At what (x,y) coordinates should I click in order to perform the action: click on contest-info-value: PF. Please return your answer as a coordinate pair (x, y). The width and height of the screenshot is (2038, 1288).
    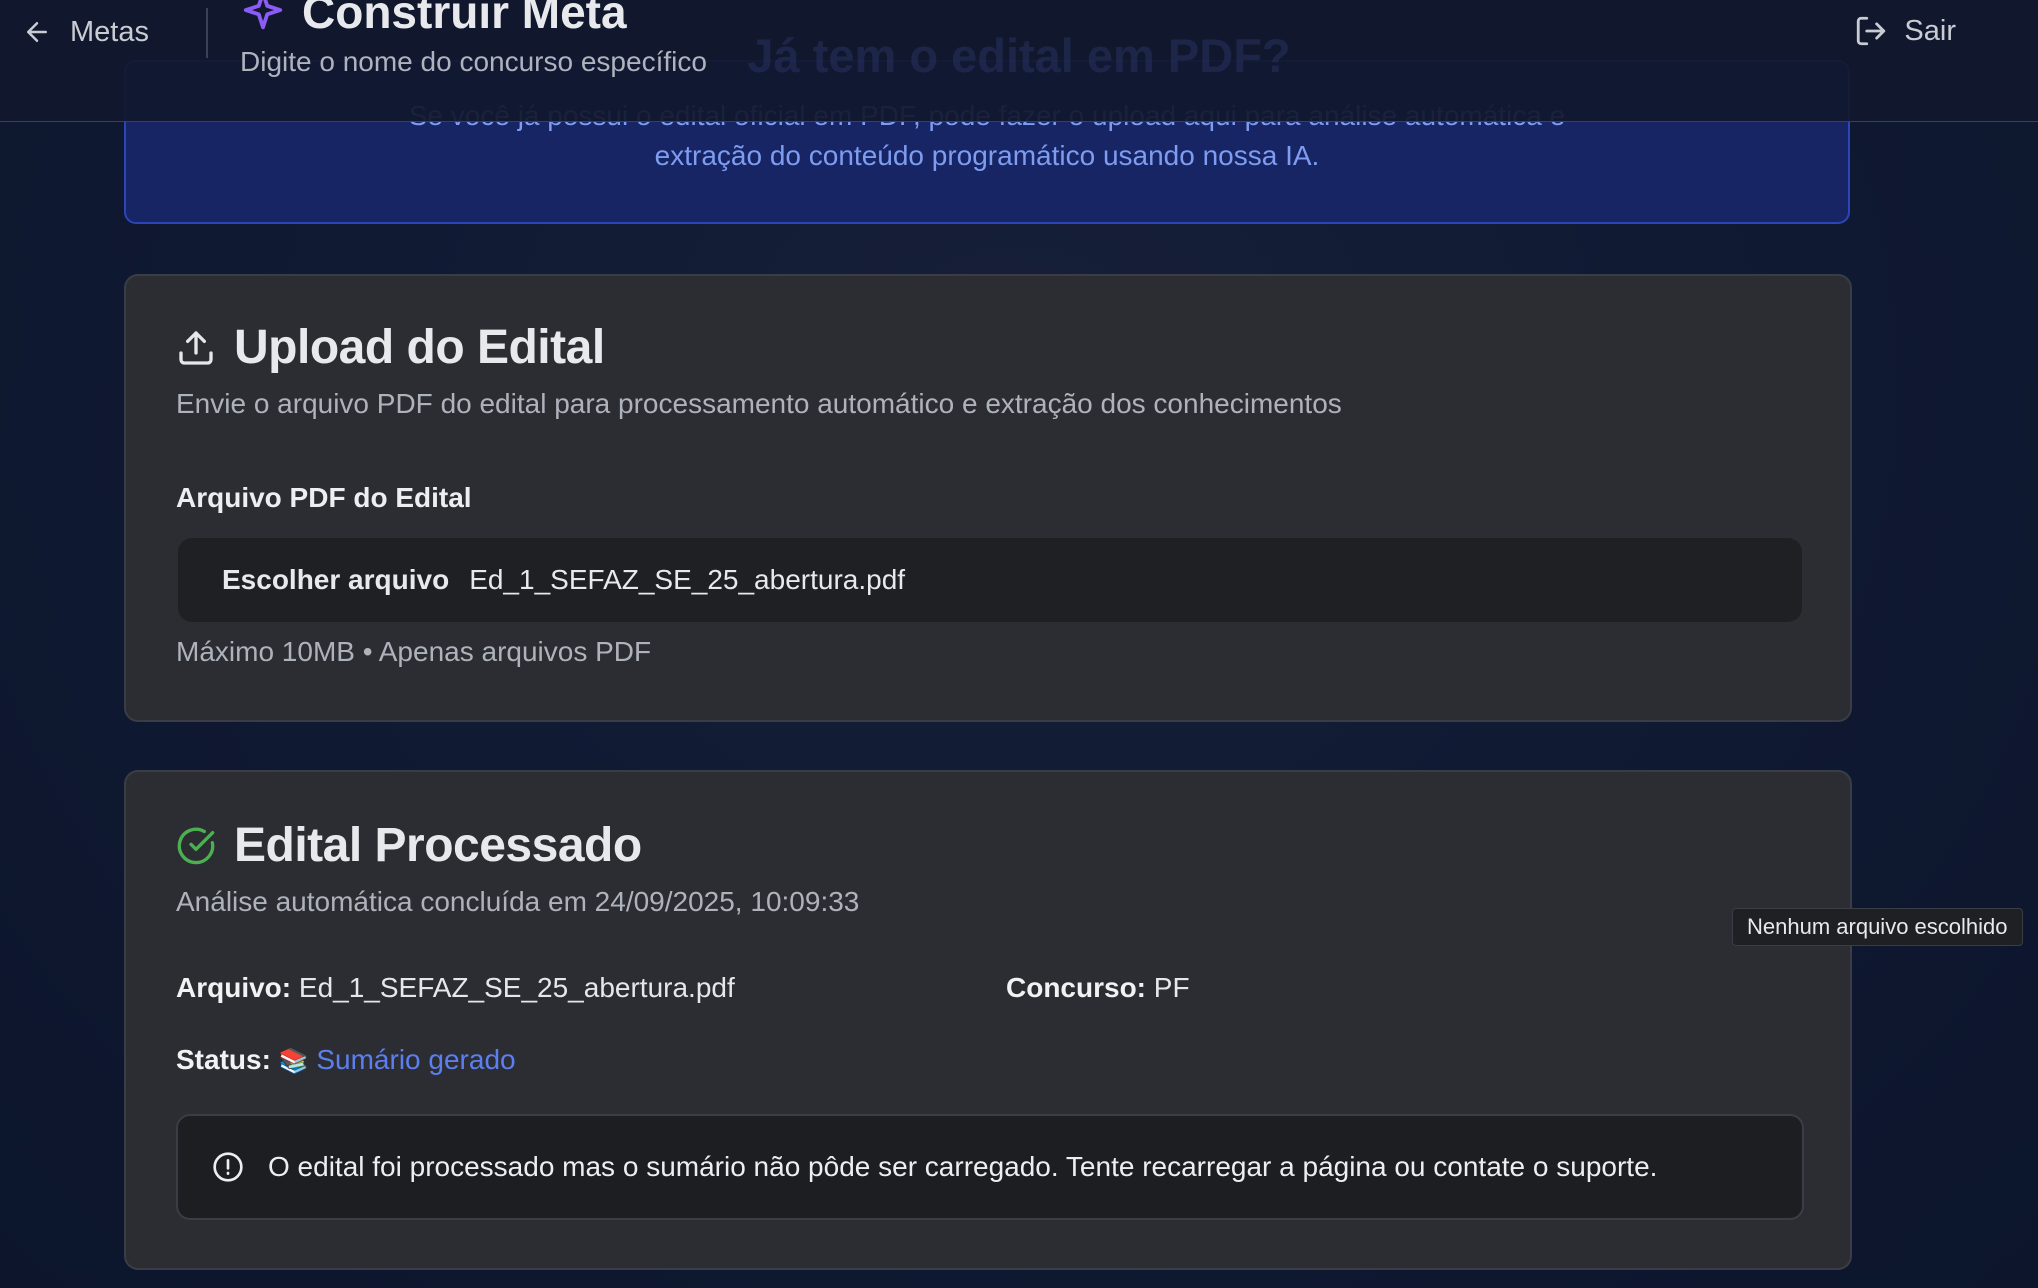
    Looking at the image, I should click on (1171, 987).